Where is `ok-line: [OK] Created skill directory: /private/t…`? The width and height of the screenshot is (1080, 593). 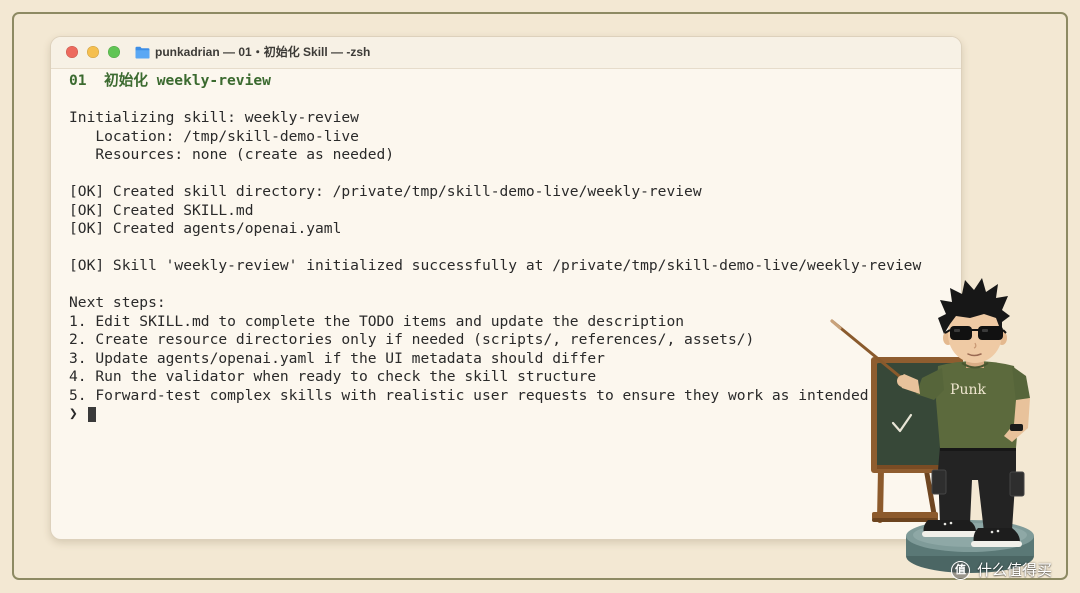
ok-line: [OK] Created skill directory: /private/t… is located at coordinates (385, 191).